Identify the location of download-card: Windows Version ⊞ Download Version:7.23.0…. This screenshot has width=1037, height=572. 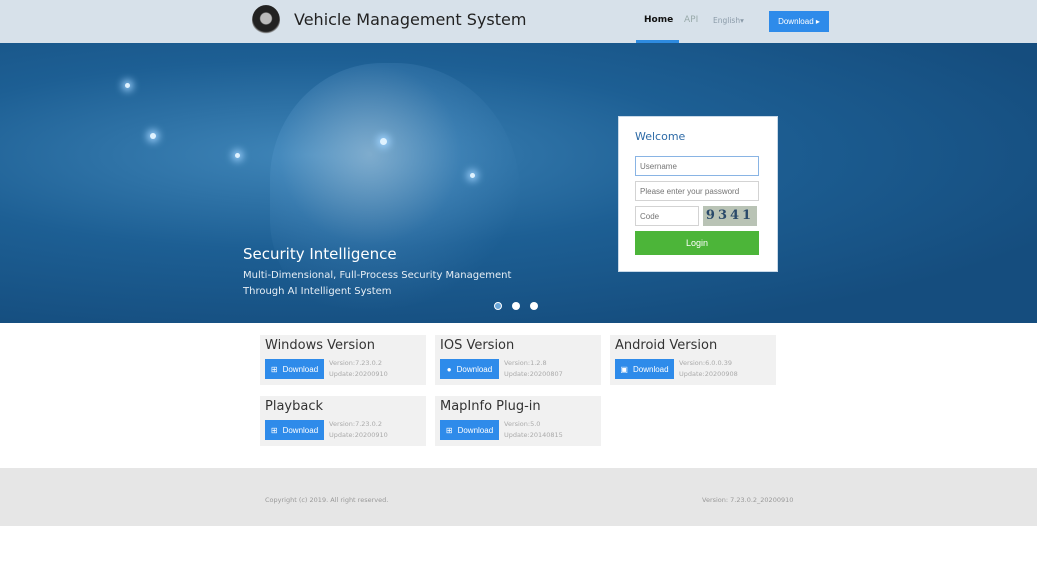
(343, 360).